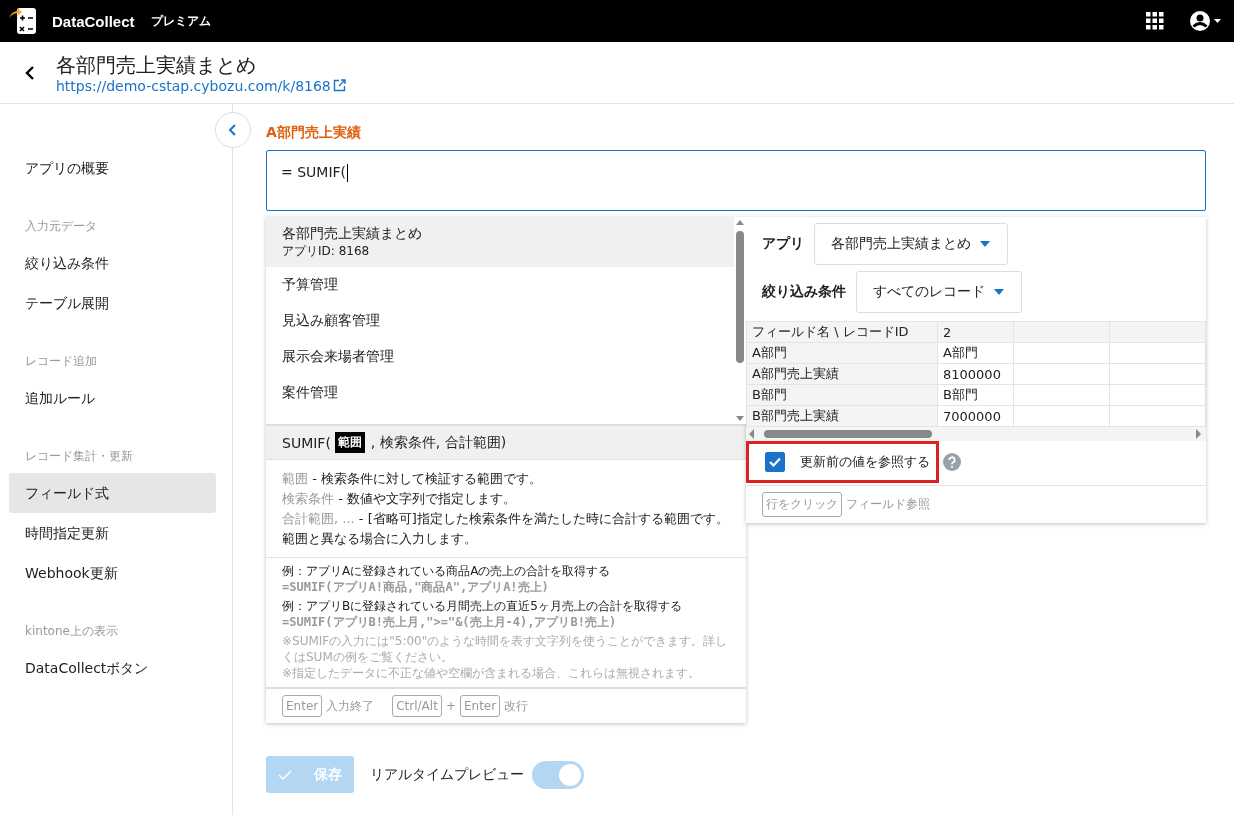  Describe the element at coordinates (482, 606) in the screenshot. I see `example-caption: 例：アプリBに登録されている月間売上の直近5ヶ月売上の合計を取得する` at that location.